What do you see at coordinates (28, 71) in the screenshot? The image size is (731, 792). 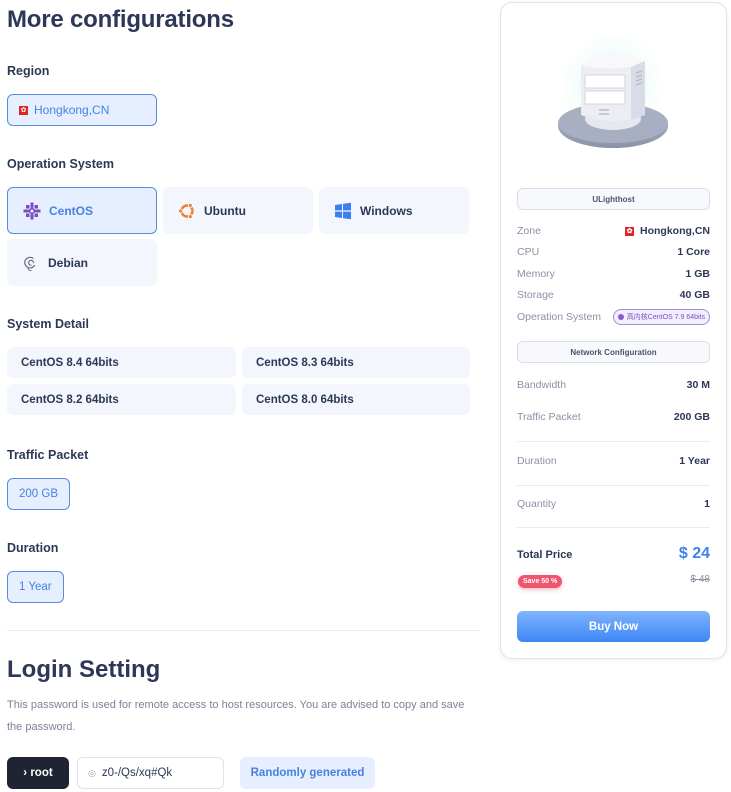 I see `region-label: Region` at bounding box center [28, 71].